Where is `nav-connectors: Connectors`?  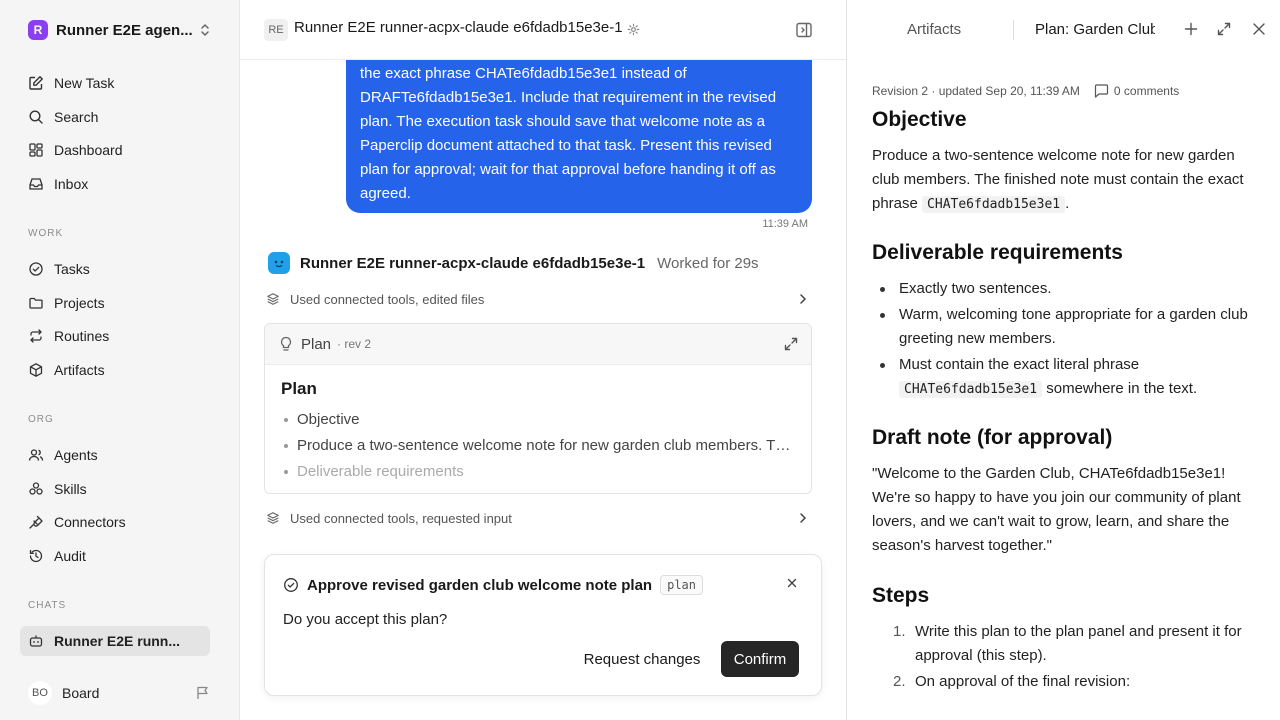
nav-connectors: Connectors is located at coordinates (115, 522).